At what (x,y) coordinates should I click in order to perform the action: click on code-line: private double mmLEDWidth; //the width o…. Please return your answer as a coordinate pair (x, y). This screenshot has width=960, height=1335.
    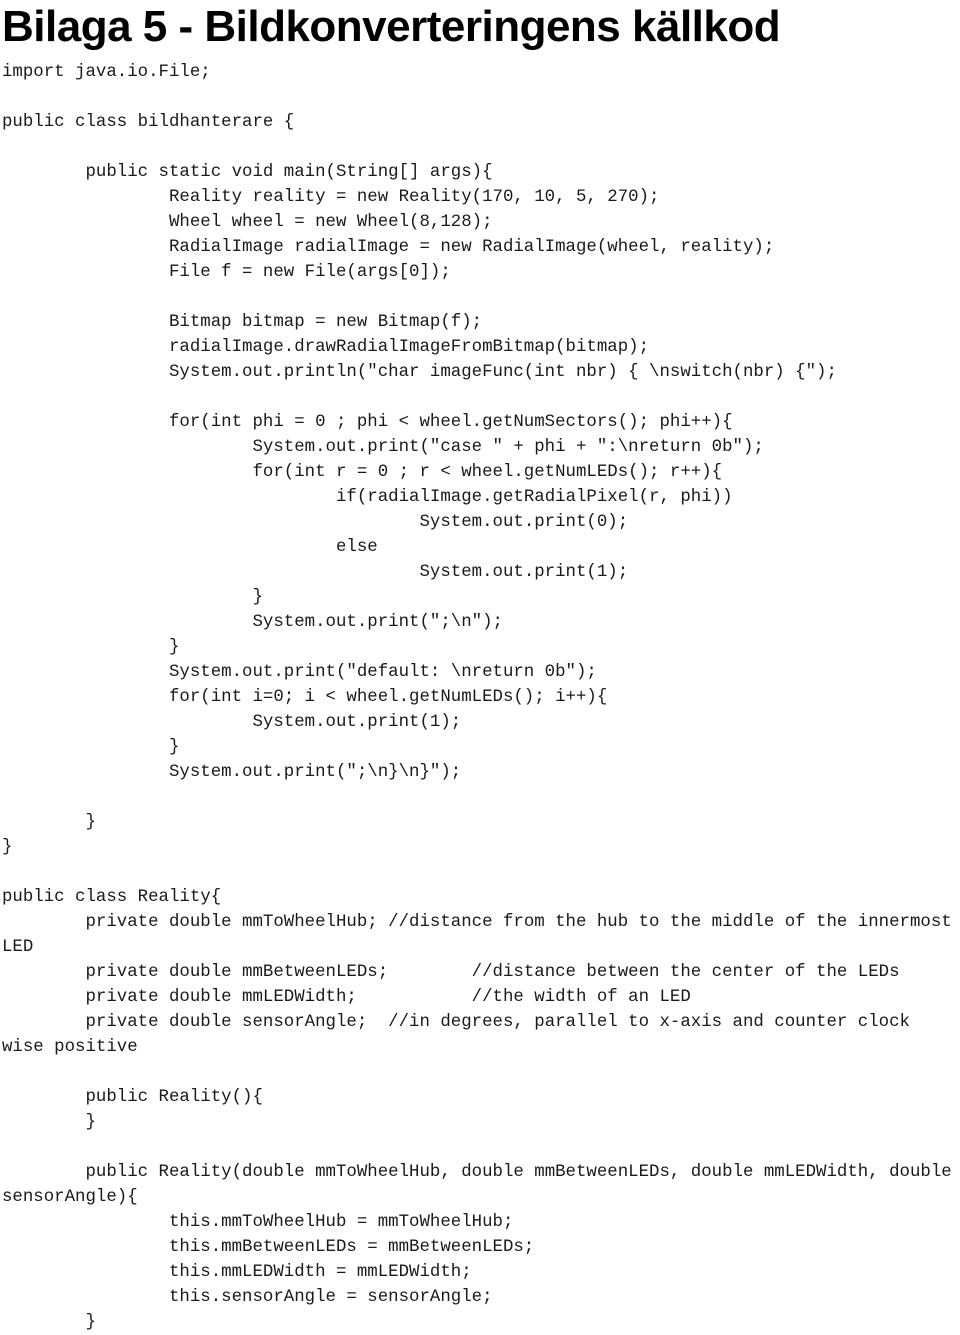
    Looking at the image, I should click on (346, 997).